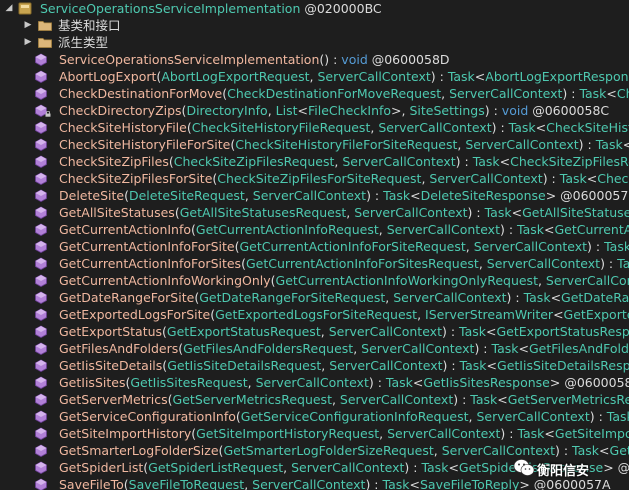 The image size is (629, 490). I want to click on type-name: CheckDestinationForMoveResponse, so click(622, 93).